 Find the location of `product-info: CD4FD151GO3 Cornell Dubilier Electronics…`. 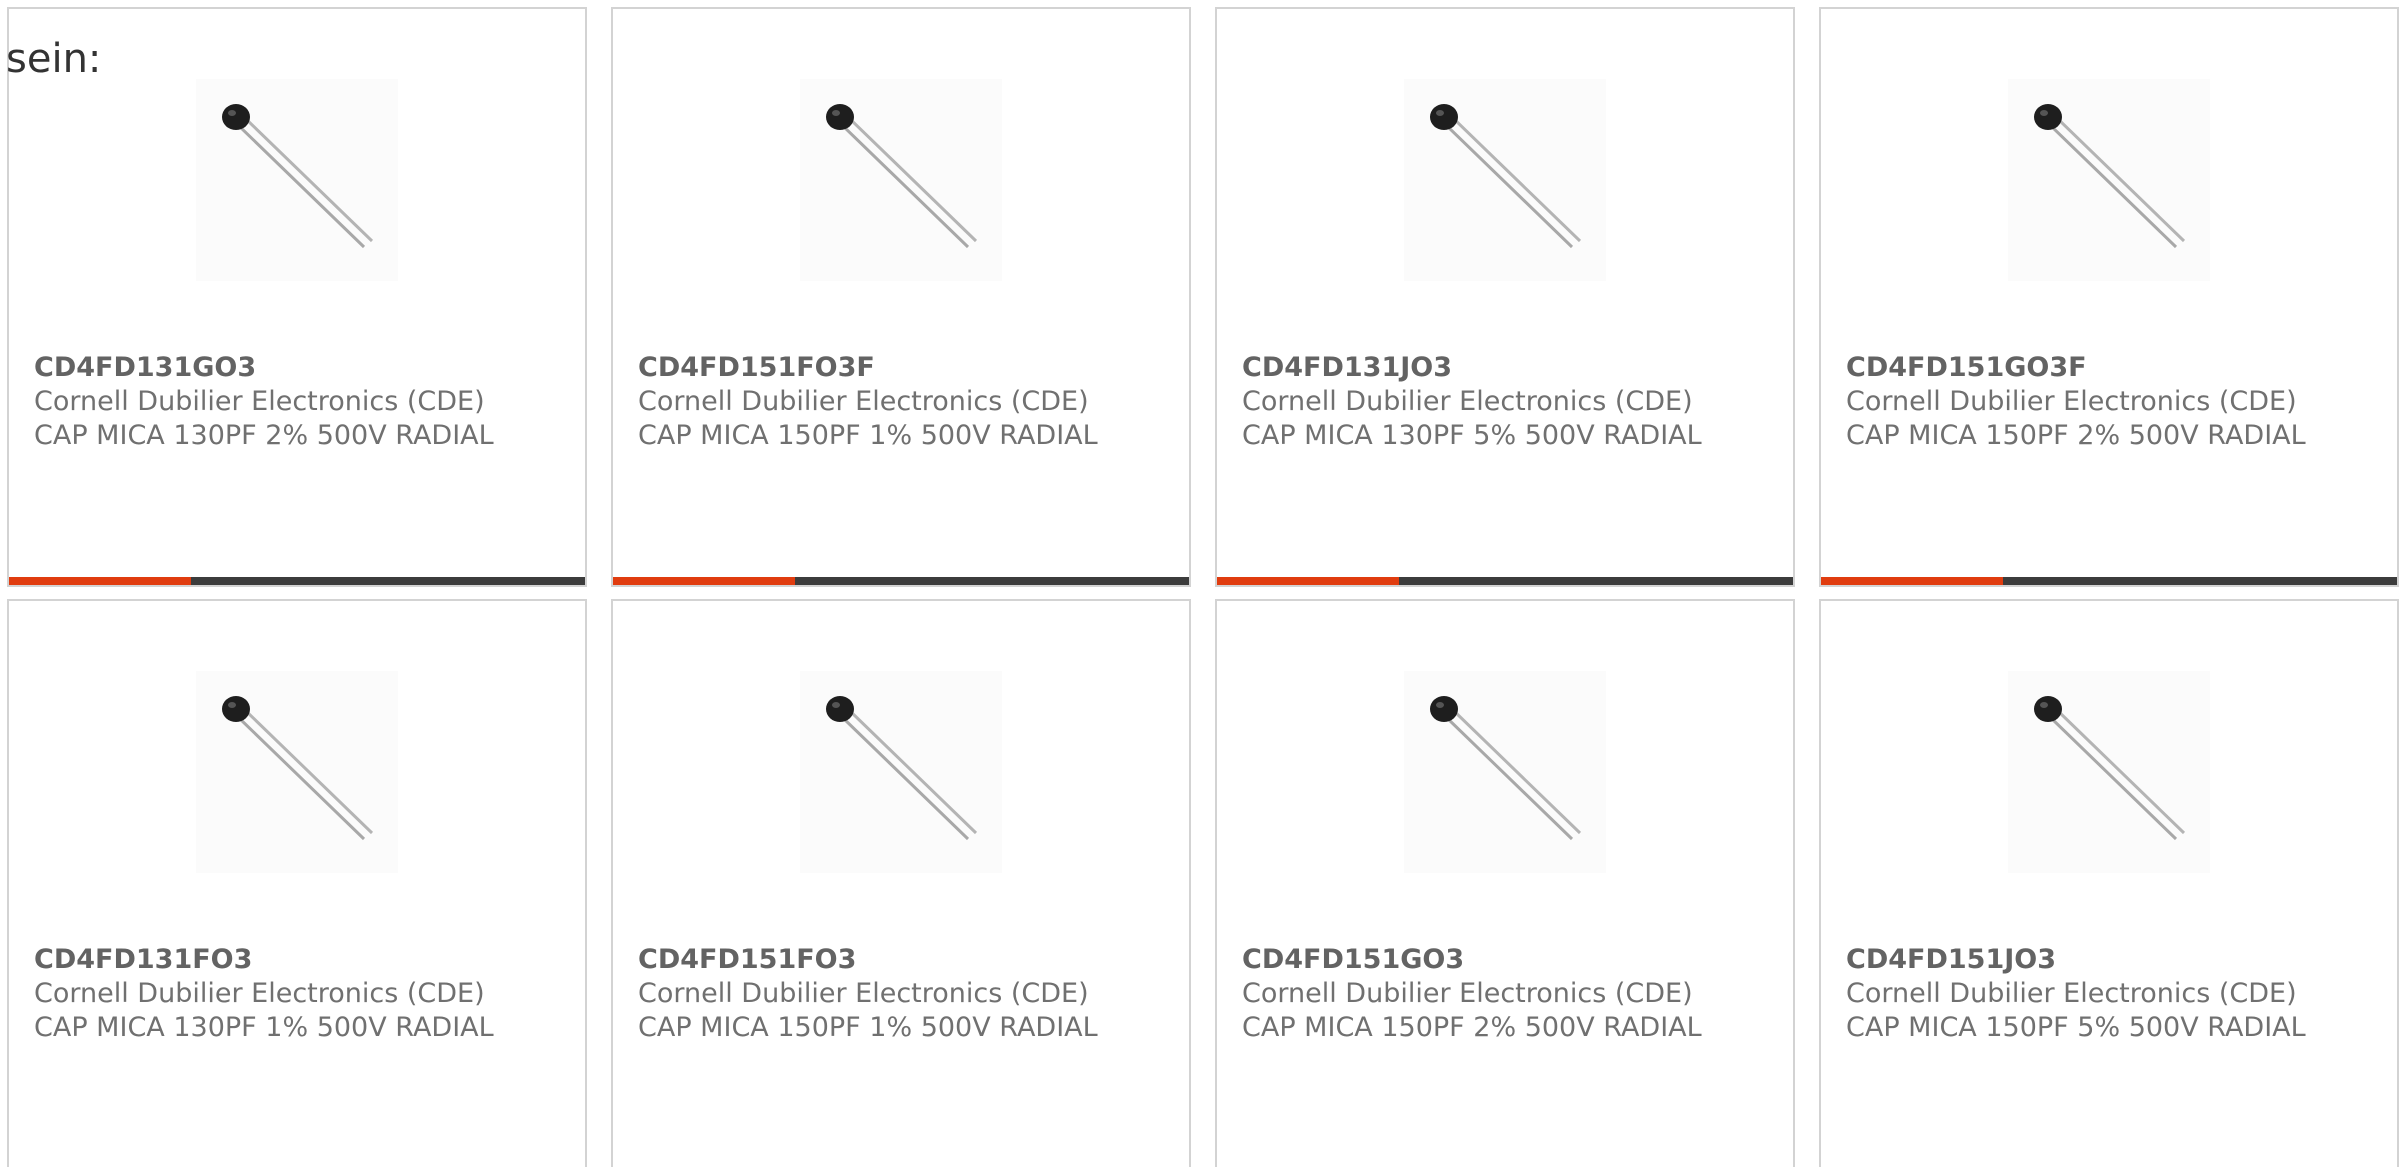

product-info: CD4FD151GO3 Cornell Dubilier Electronics… is located at coordinates (1502, 994).